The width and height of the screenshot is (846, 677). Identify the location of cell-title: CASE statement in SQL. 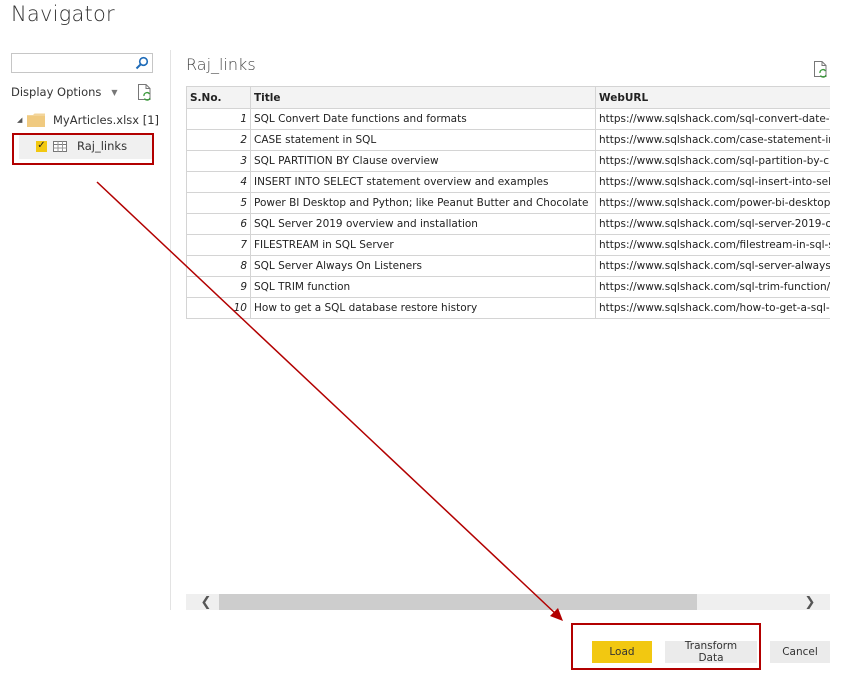
(423, 140).